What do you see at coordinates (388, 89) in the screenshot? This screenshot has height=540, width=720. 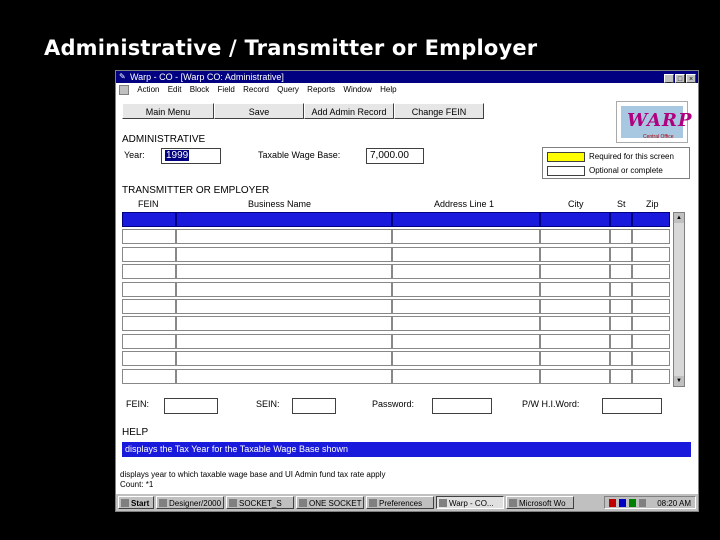 I see `menu-help: Help` at bounding box center [388, 89].